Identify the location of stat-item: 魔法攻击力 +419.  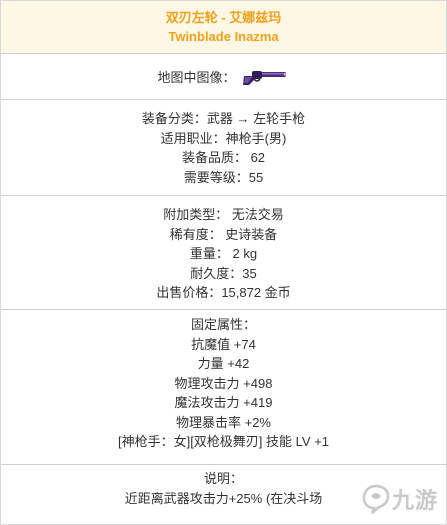
(223, 402).